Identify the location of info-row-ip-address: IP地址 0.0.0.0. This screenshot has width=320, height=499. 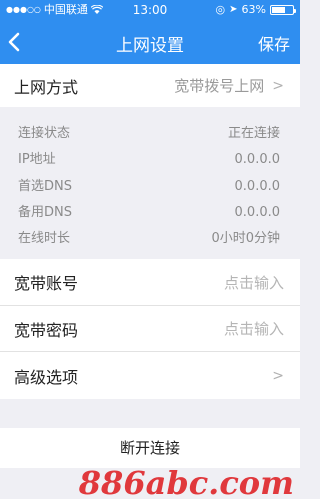
(150, 160).